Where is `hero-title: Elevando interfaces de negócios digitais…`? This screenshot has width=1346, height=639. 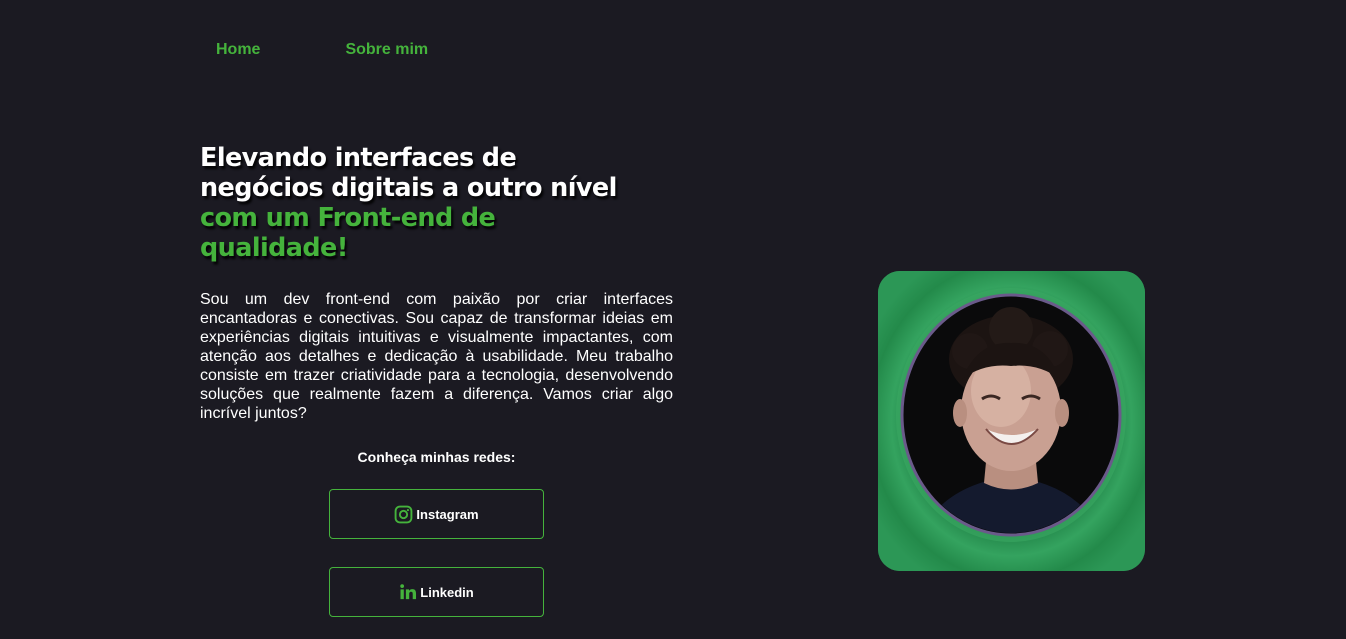 hero-title: Elevando interfaces de negócios digitais… is located at coordinates (450, 203).